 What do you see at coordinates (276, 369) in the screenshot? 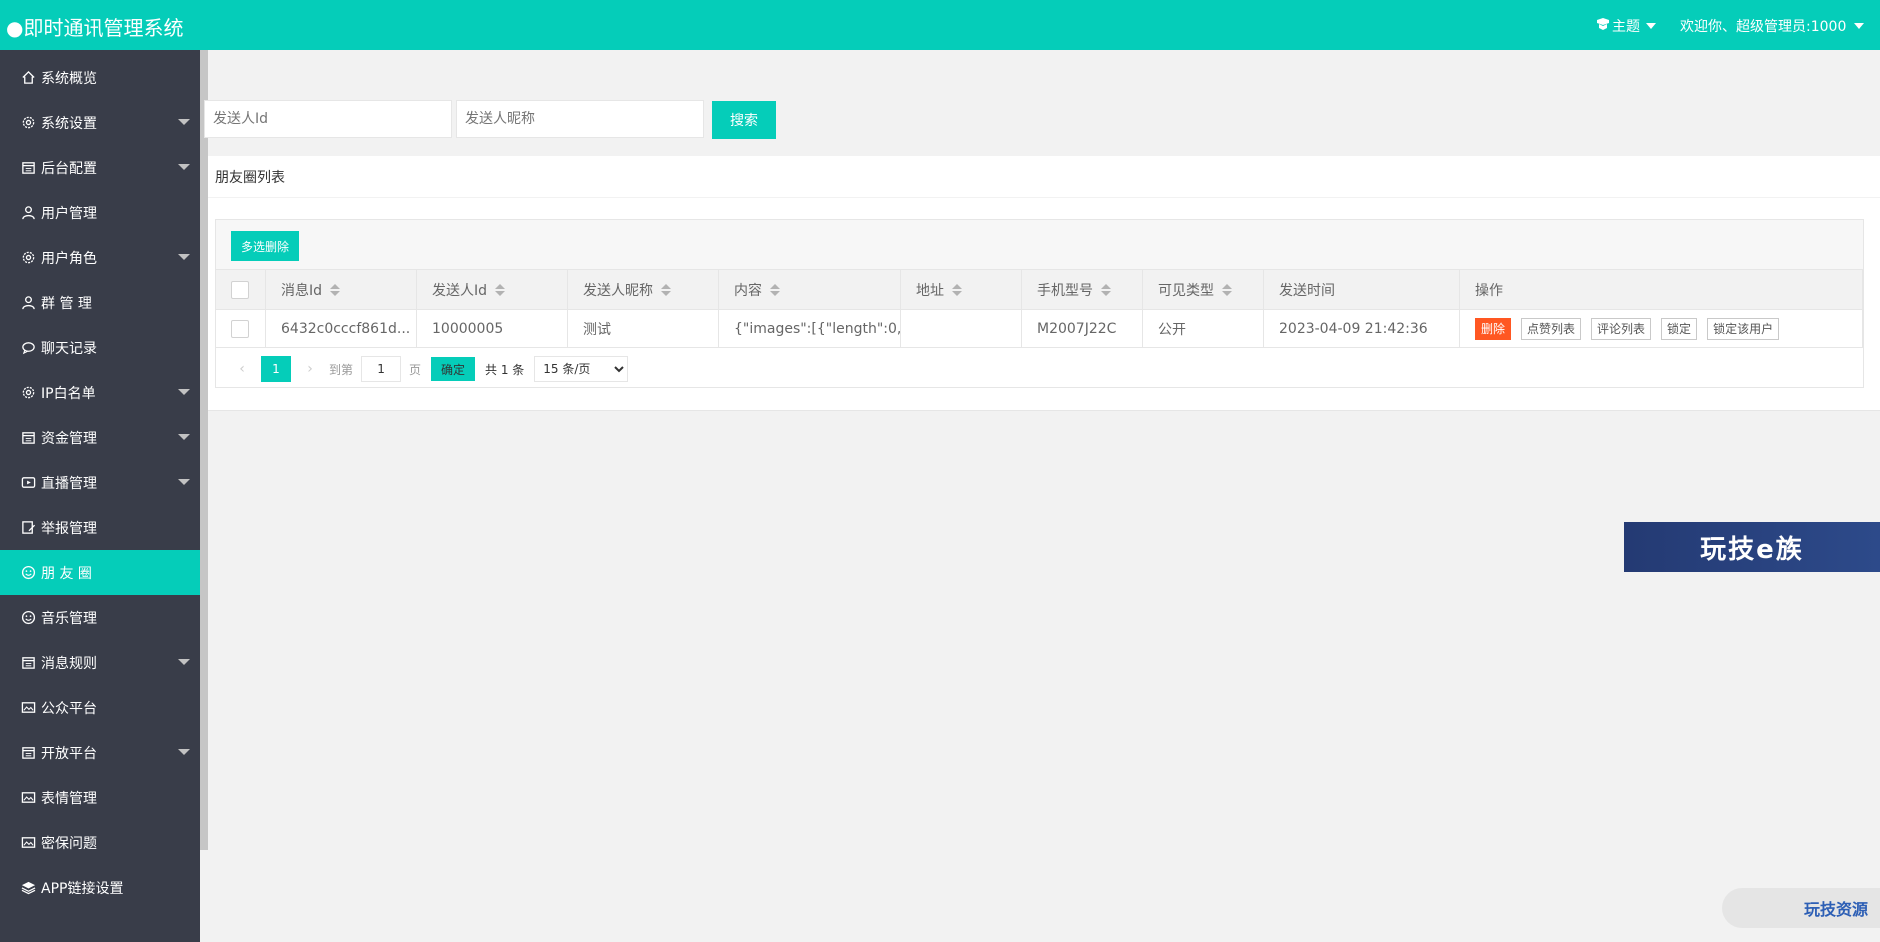
I see `current-page: 1` at bounding box center [276, 369].